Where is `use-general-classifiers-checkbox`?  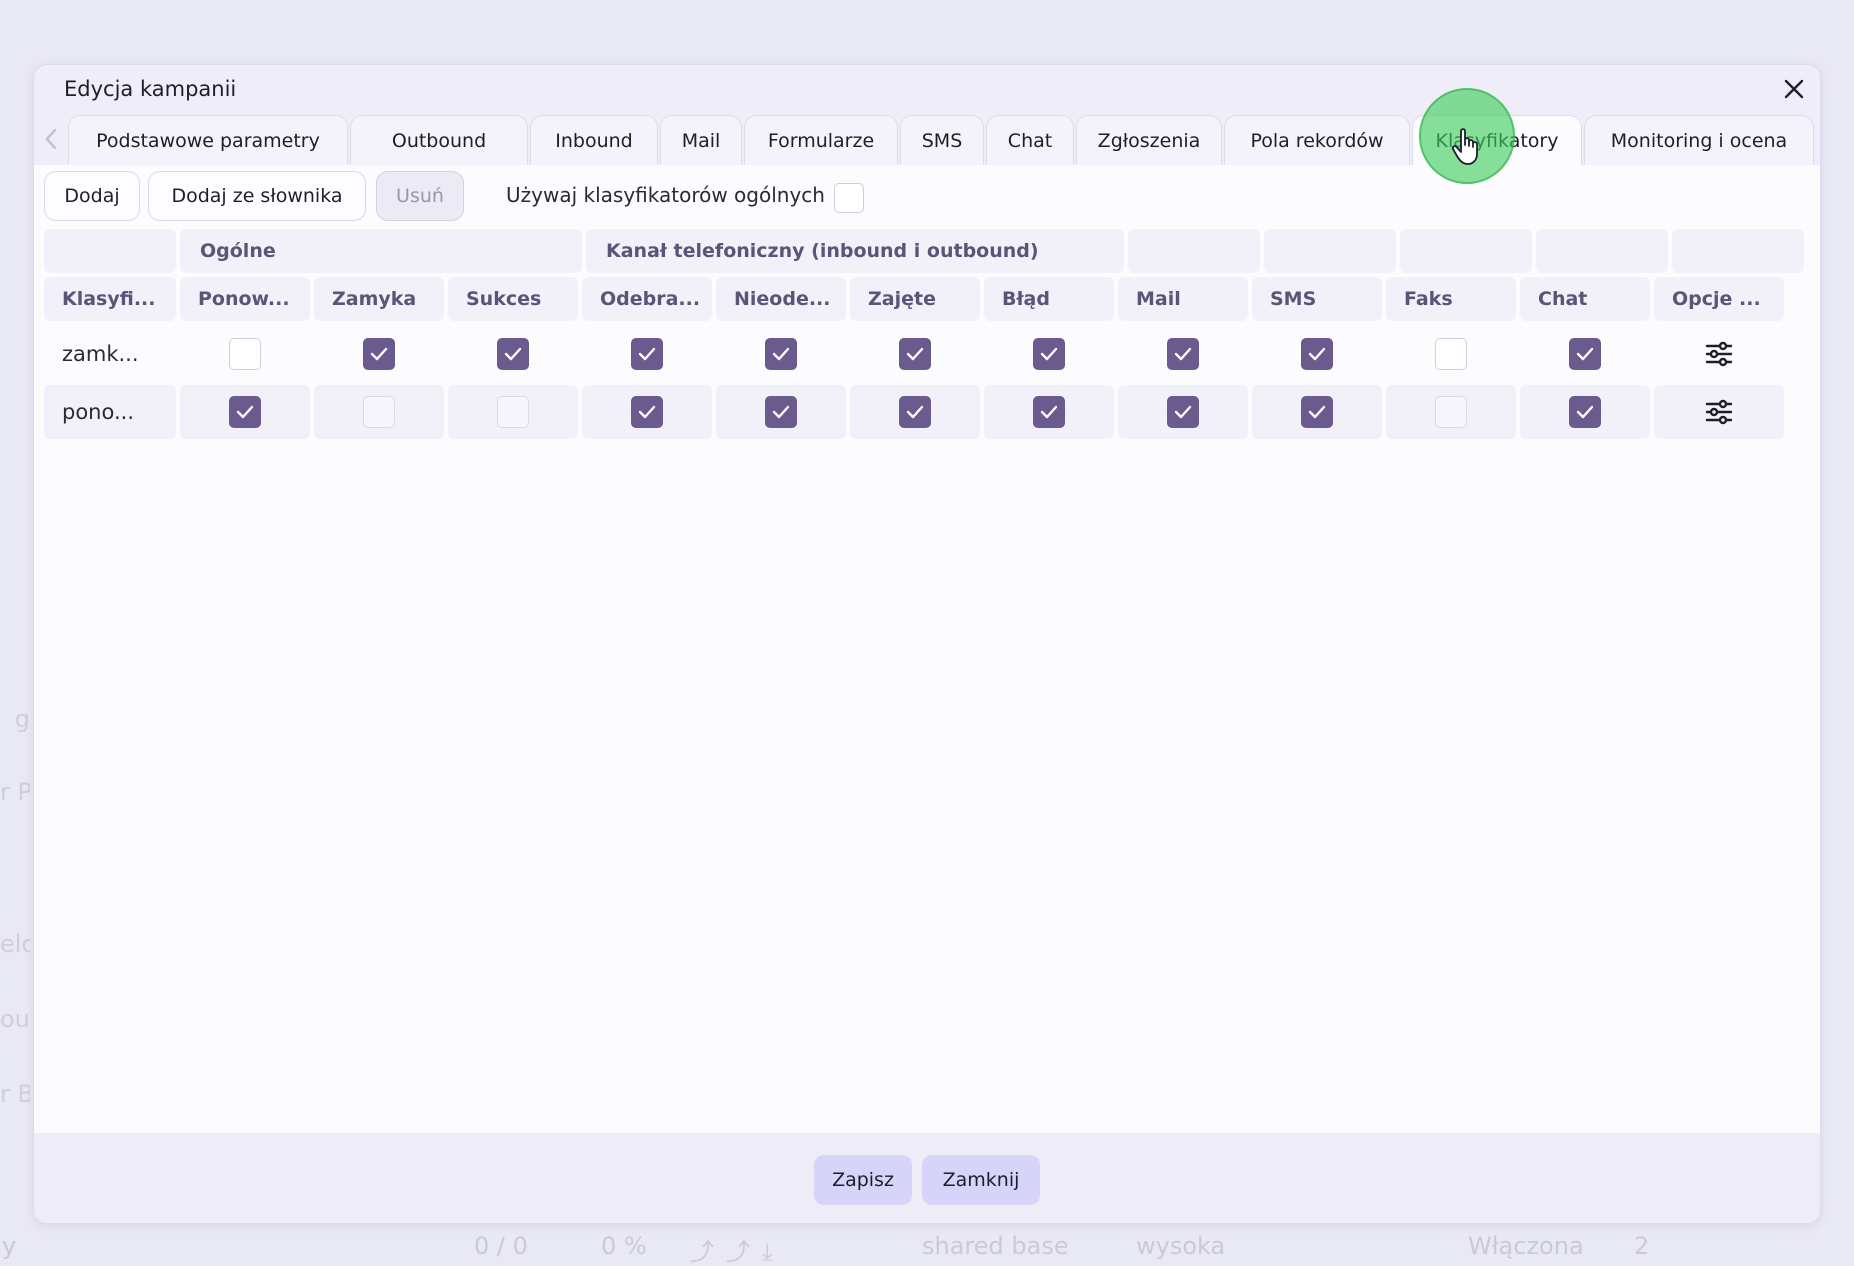 use-general-classifiers-checkbox is located at coordinates (849, 198).